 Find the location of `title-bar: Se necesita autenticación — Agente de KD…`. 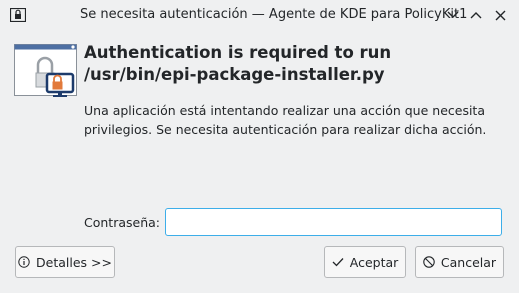

title-bar: Se necesita autenticación — Agente de KD… is located at coordinates (259, 15).